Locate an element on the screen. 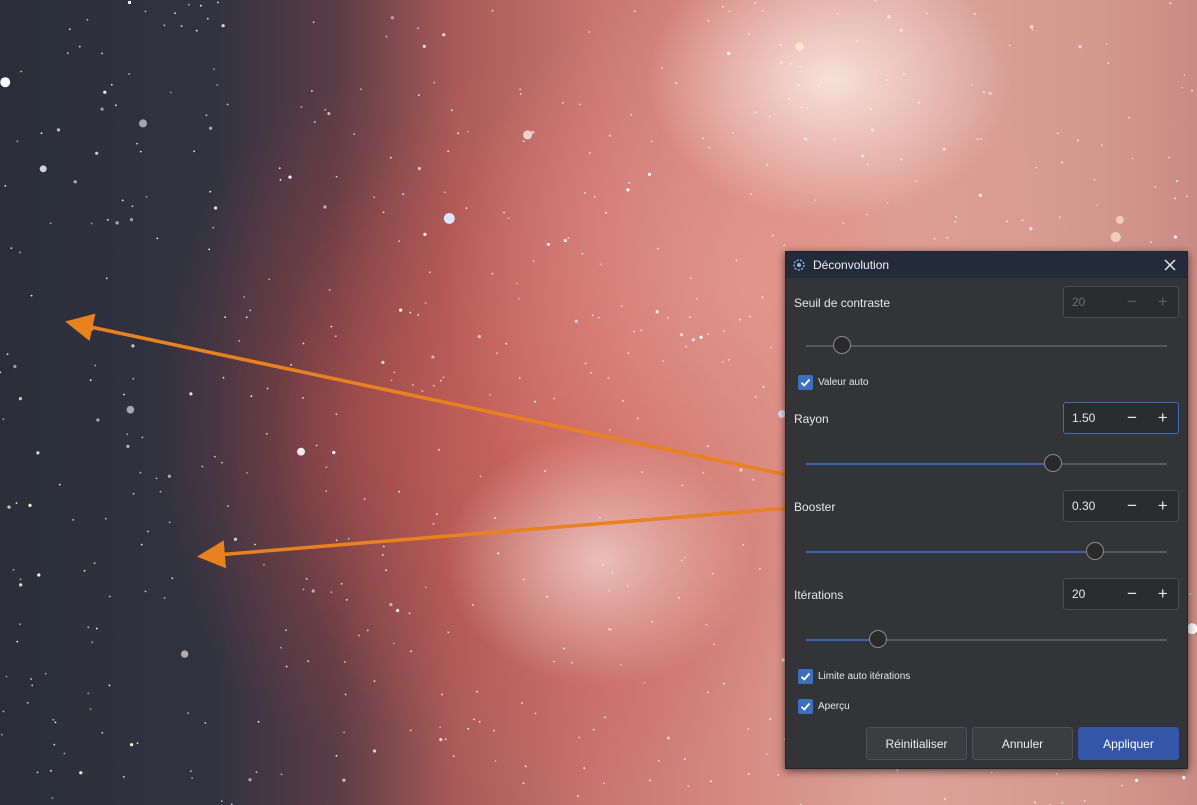  contrast-decrement-button: − is located at coordinates (1132, 302).